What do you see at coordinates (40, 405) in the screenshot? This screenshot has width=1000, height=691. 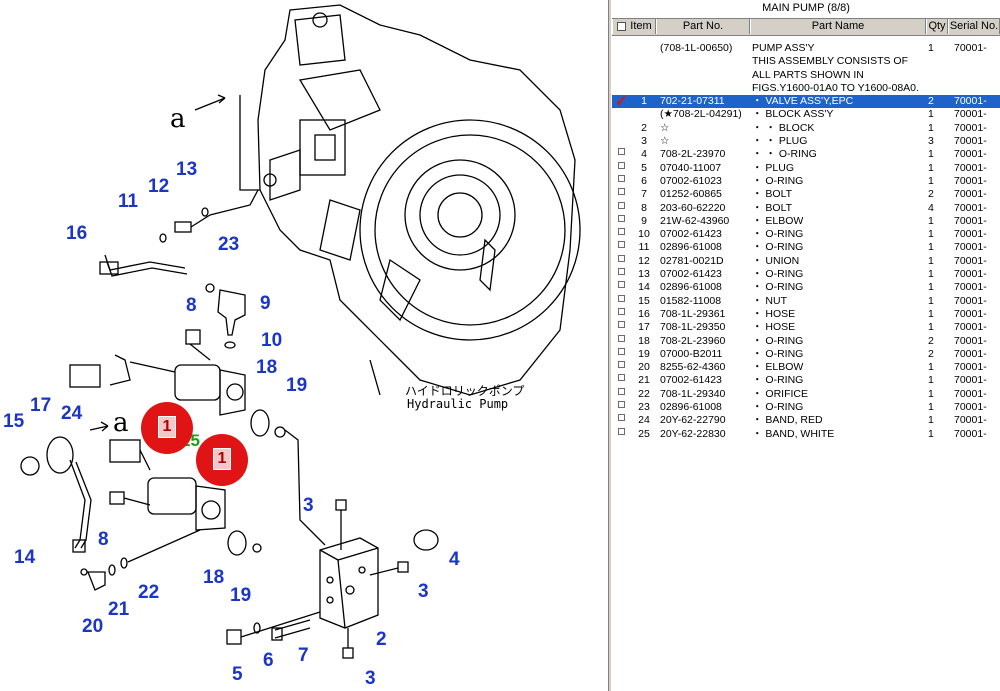 I see `callout-17: 17` at bounding box center [40, 405].